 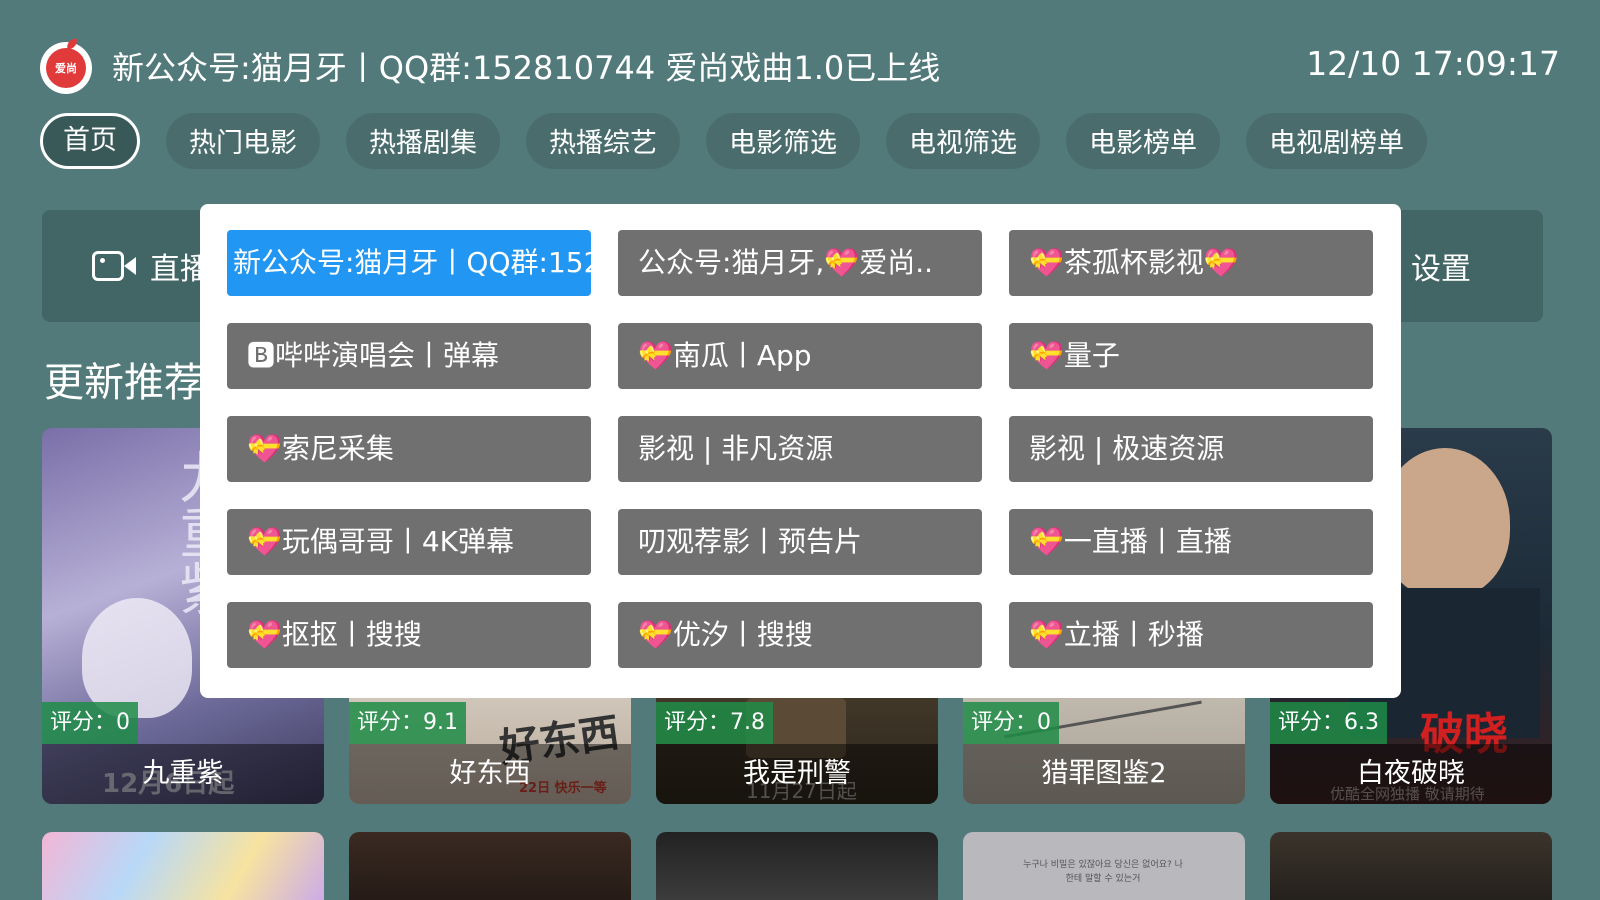 What do you see at coordinates (137, 658) in the screenshot?
I see `poster-figure` at bounding box center [137, 658].